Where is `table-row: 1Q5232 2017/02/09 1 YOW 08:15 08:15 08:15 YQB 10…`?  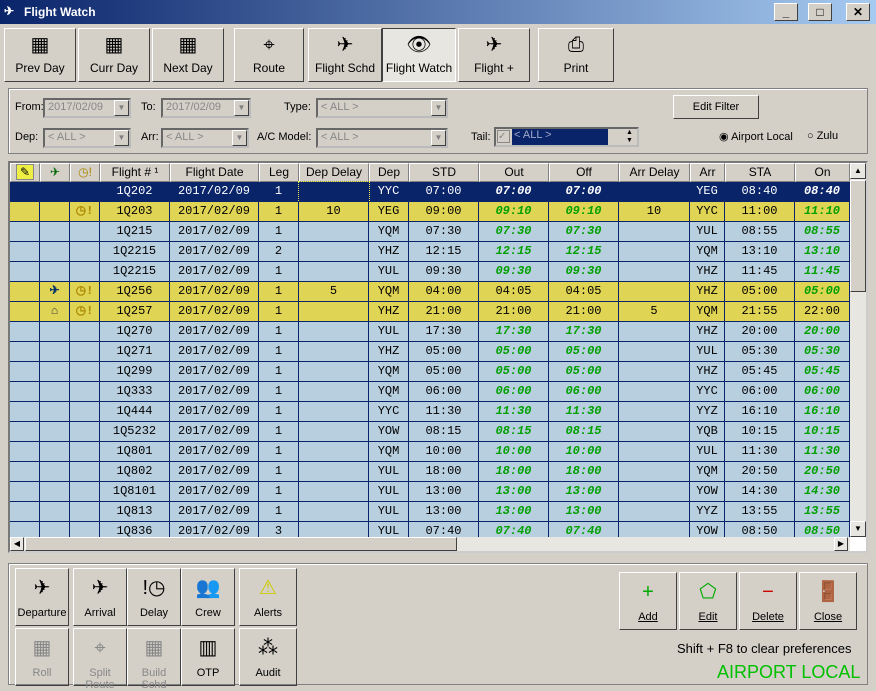
table-row: 1Q5232 2017/02/09 1 YOW 08:15 08:15 08:15 YQB 10… is located at coordinates (430, 432).